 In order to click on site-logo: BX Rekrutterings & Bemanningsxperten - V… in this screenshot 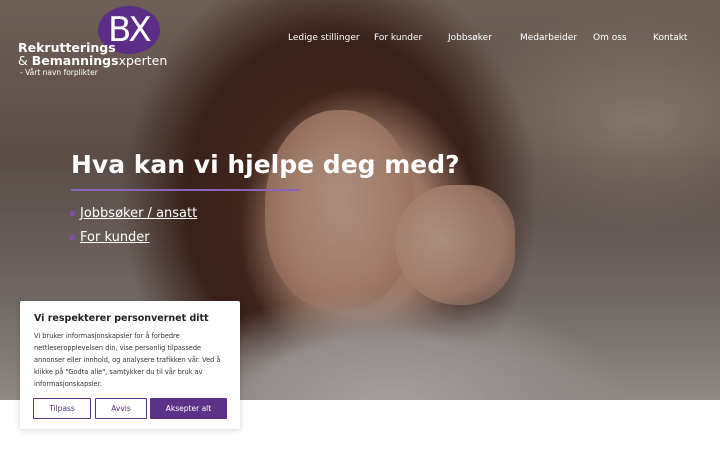, I will do `click(92, 41)`.